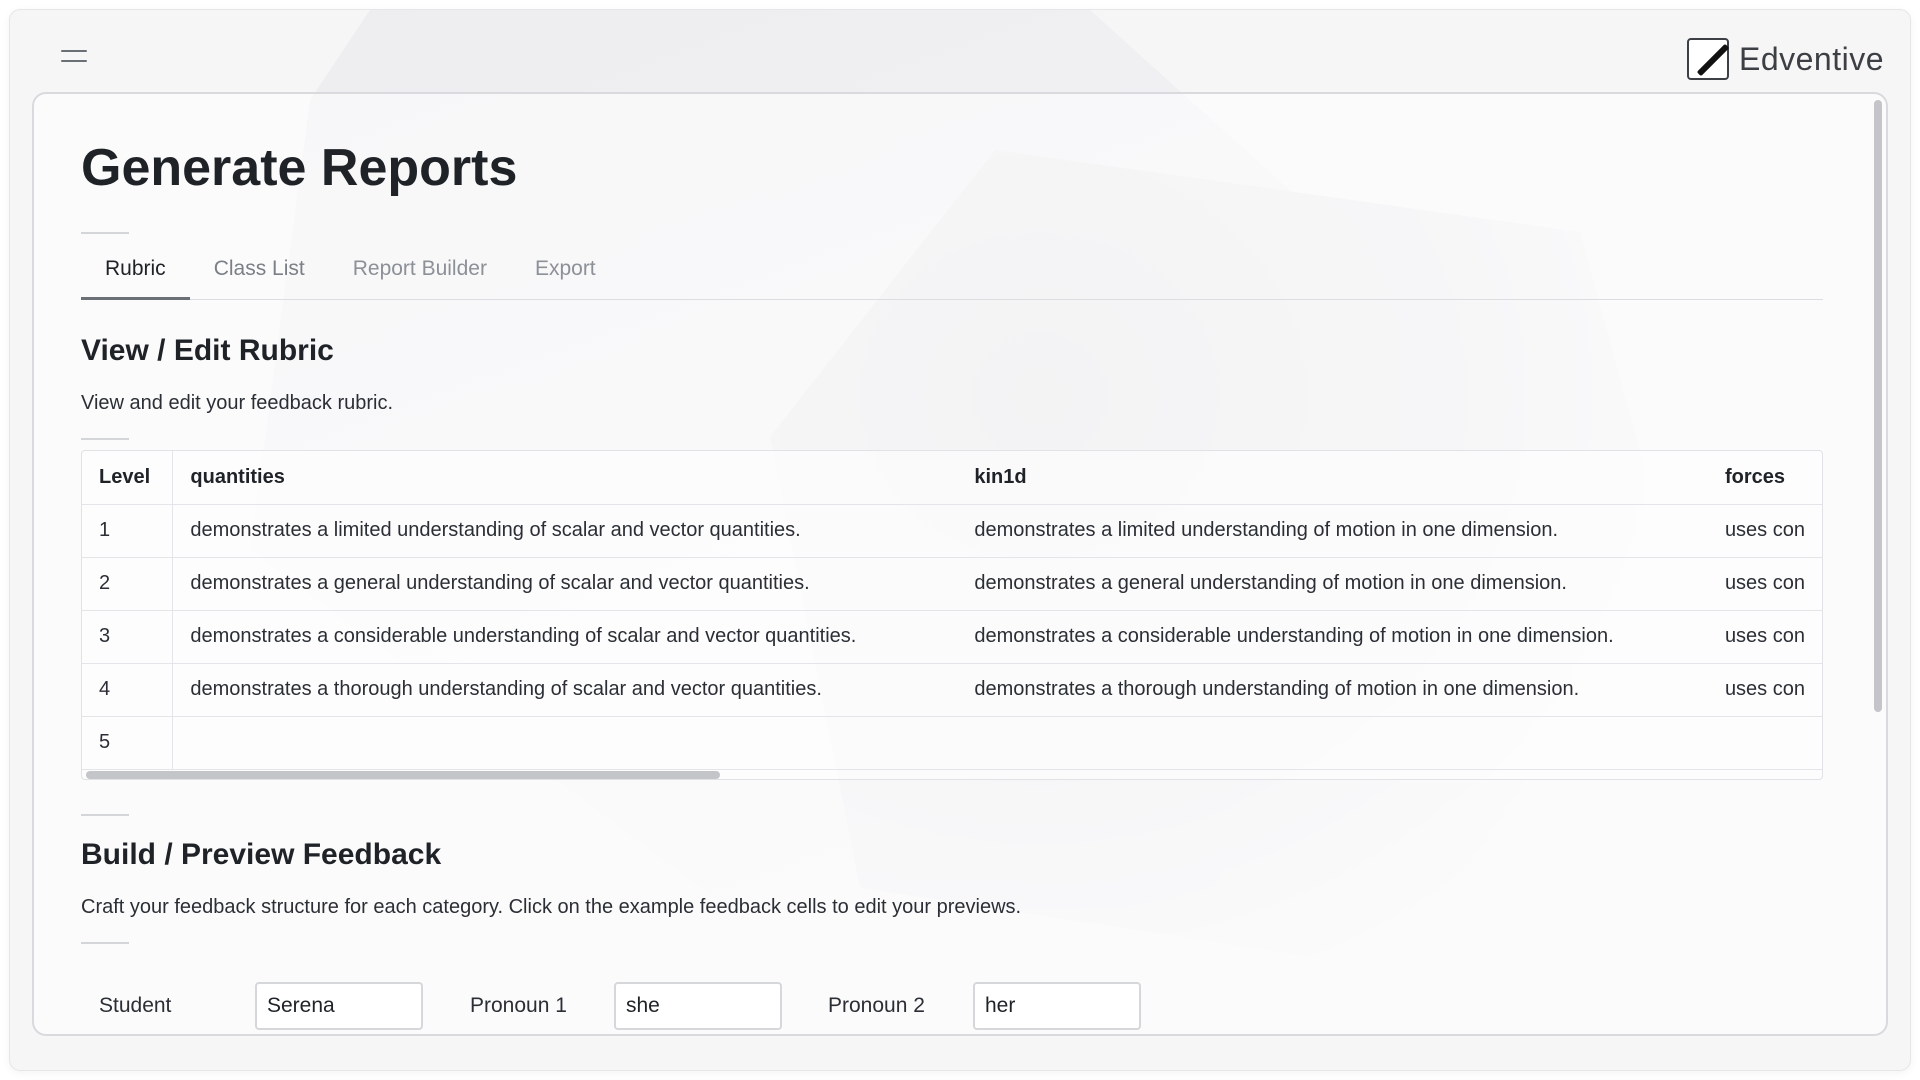 The width and height of the screenshot is (1920, 1080). I want to click on column-header-quantities: quantities, so click(565, 478).